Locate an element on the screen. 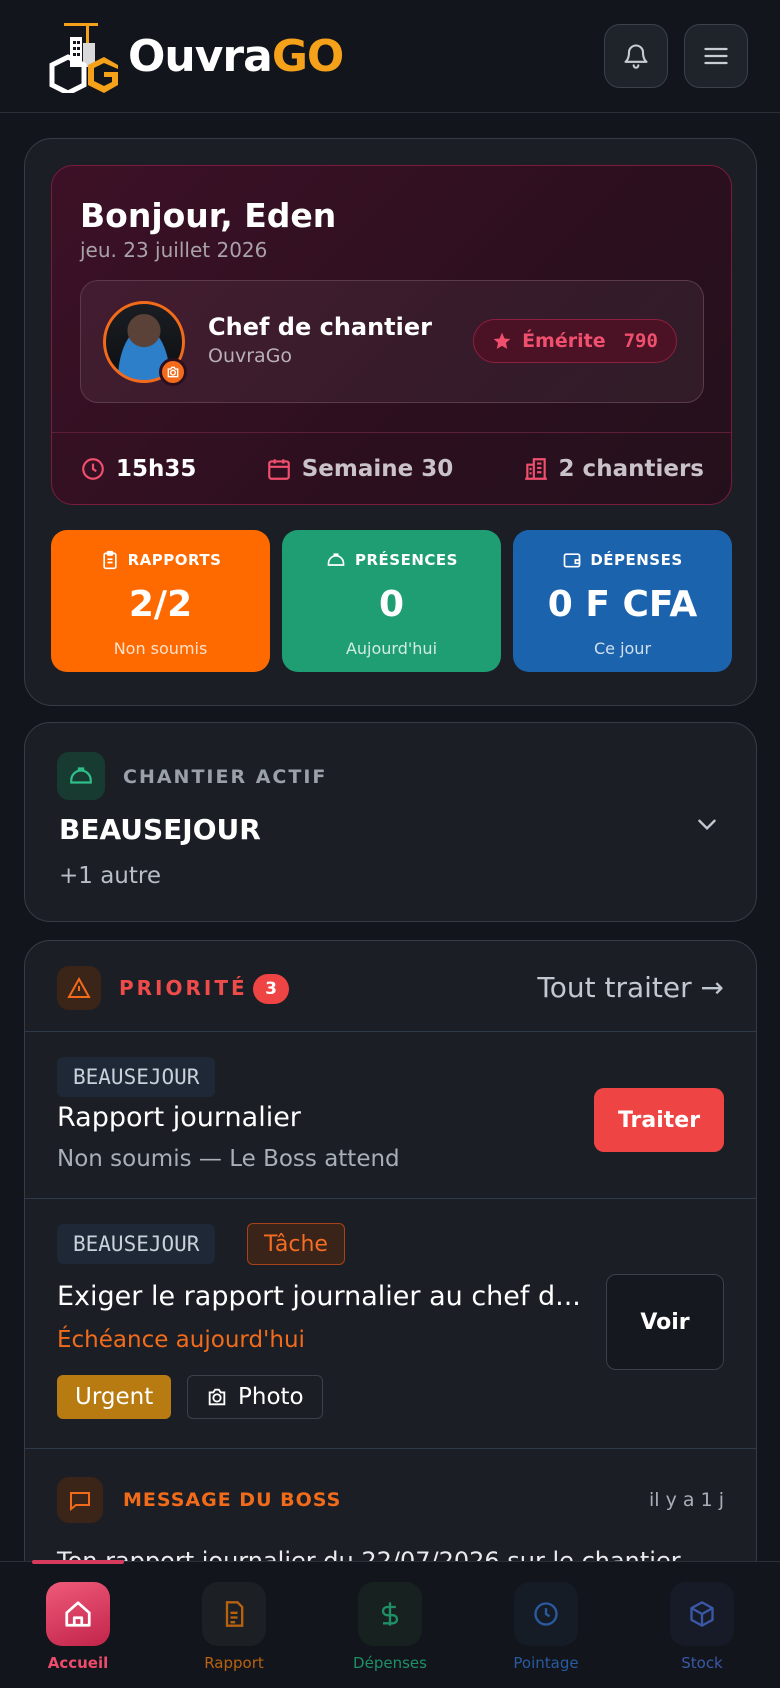 The image size is (780, 1688). tile-expenses-sub: Ce jour is located at coordinates (622, 648).